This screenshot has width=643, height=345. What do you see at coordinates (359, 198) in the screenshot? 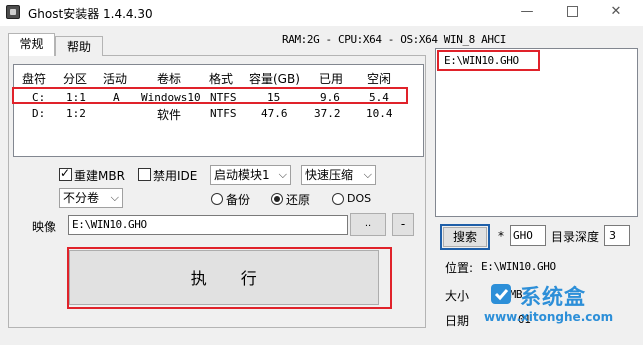
I see `dos-label: DOS` at bounding box center [359, 198].